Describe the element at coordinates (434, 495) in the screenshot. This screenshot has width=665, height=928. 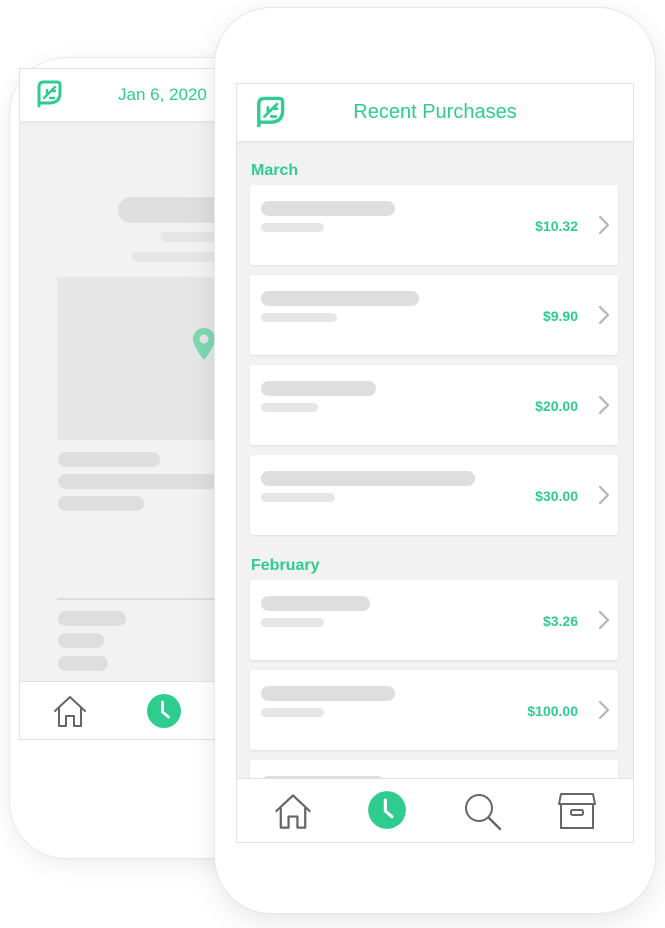
I see `purchase-card: $30.00` at that location.